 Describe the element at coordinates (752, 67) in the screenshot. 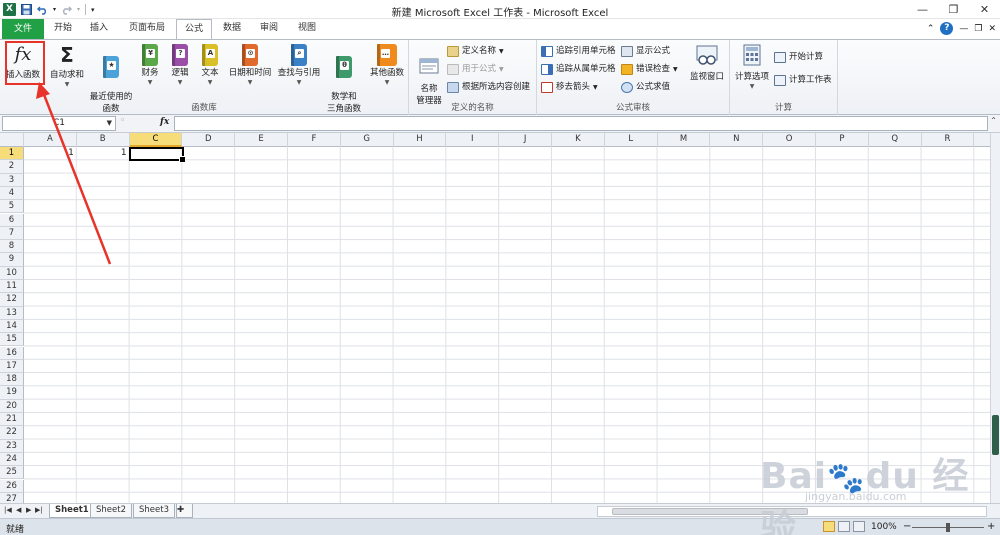

I see `calc-options-button: 计算选项 ▼` at that location.